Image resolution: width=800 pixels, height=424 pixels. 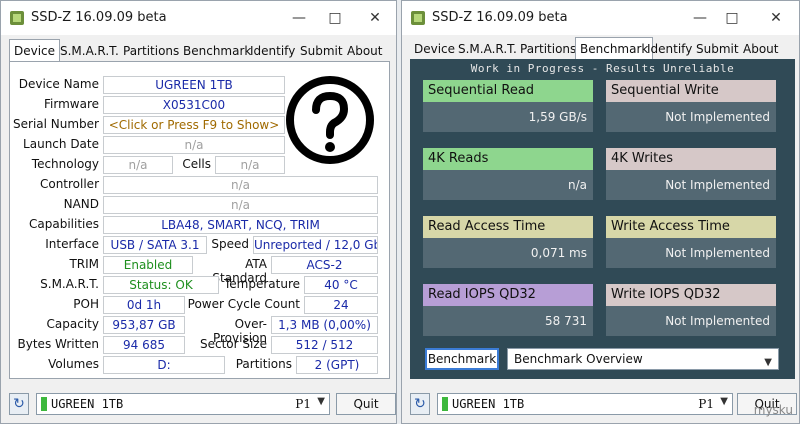 What do you see at coordinates (194, 125) in the screenshot?
I see `serial-number-value: <Click or Press F9 to Show>` at bounding box center [194, 125].